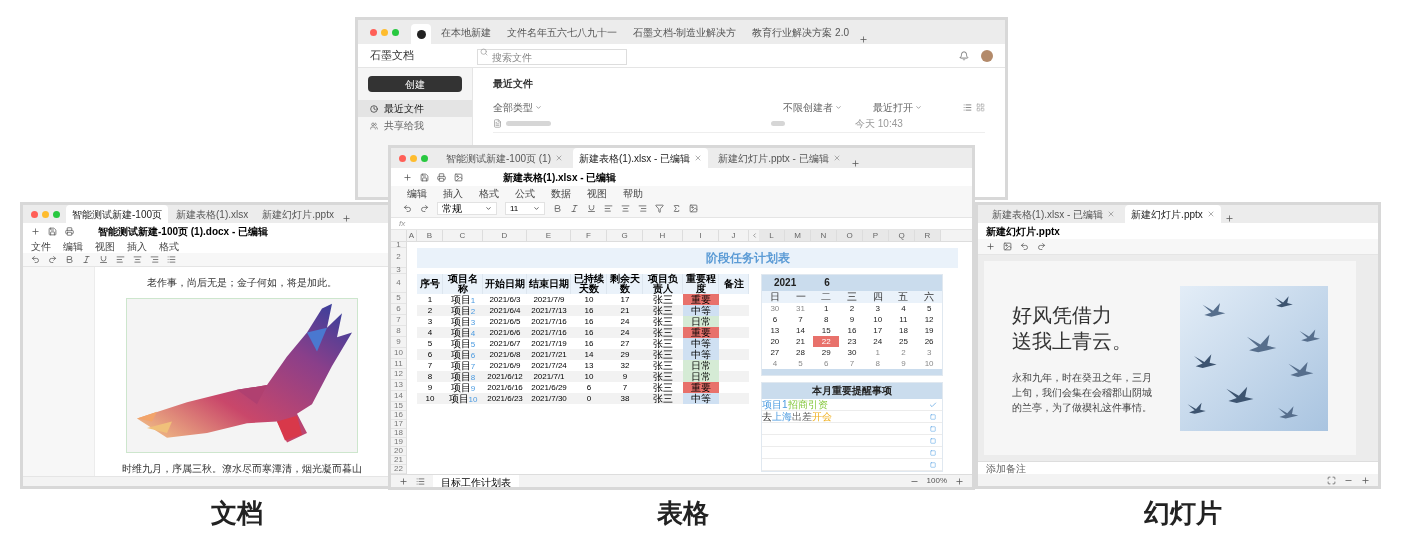  I want to click on notification-icon, so click(964, 55).